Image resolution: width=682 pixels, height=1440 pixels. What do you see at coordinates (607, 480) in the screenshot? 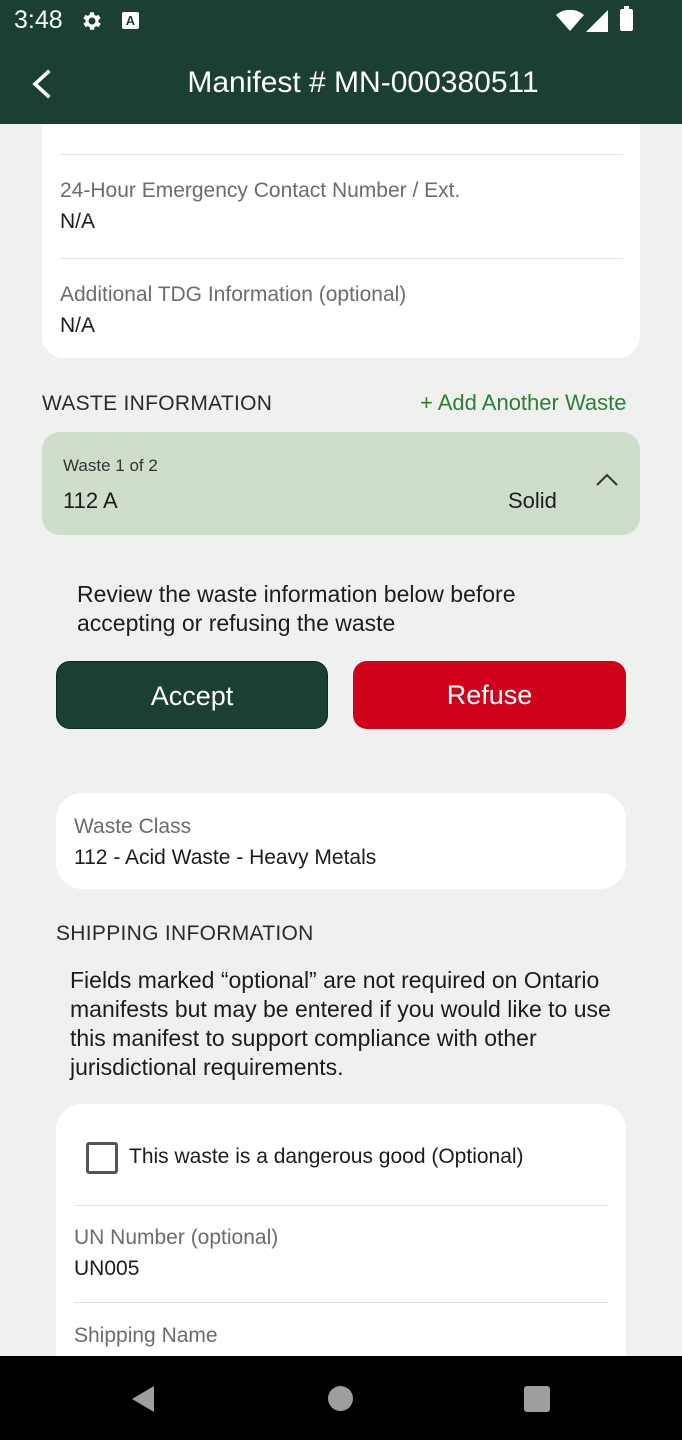
I see `chevron-up-icon` at bounding box center [607, 480].